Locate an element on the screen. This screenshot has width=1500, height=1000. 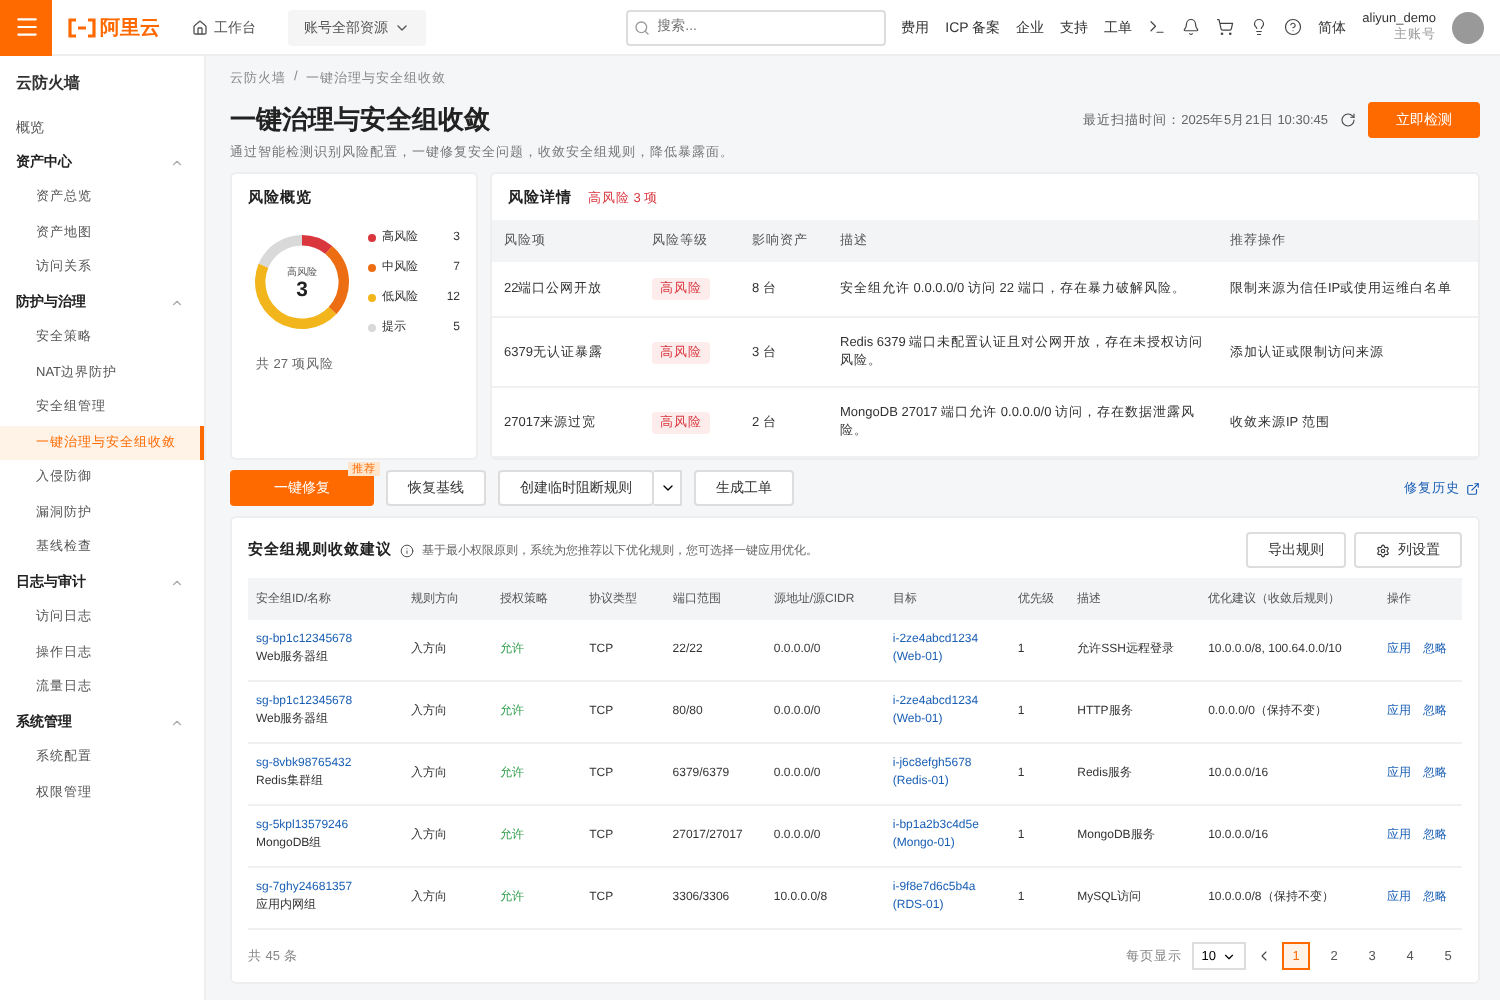
home-icon is located at coordinates (200, 27).